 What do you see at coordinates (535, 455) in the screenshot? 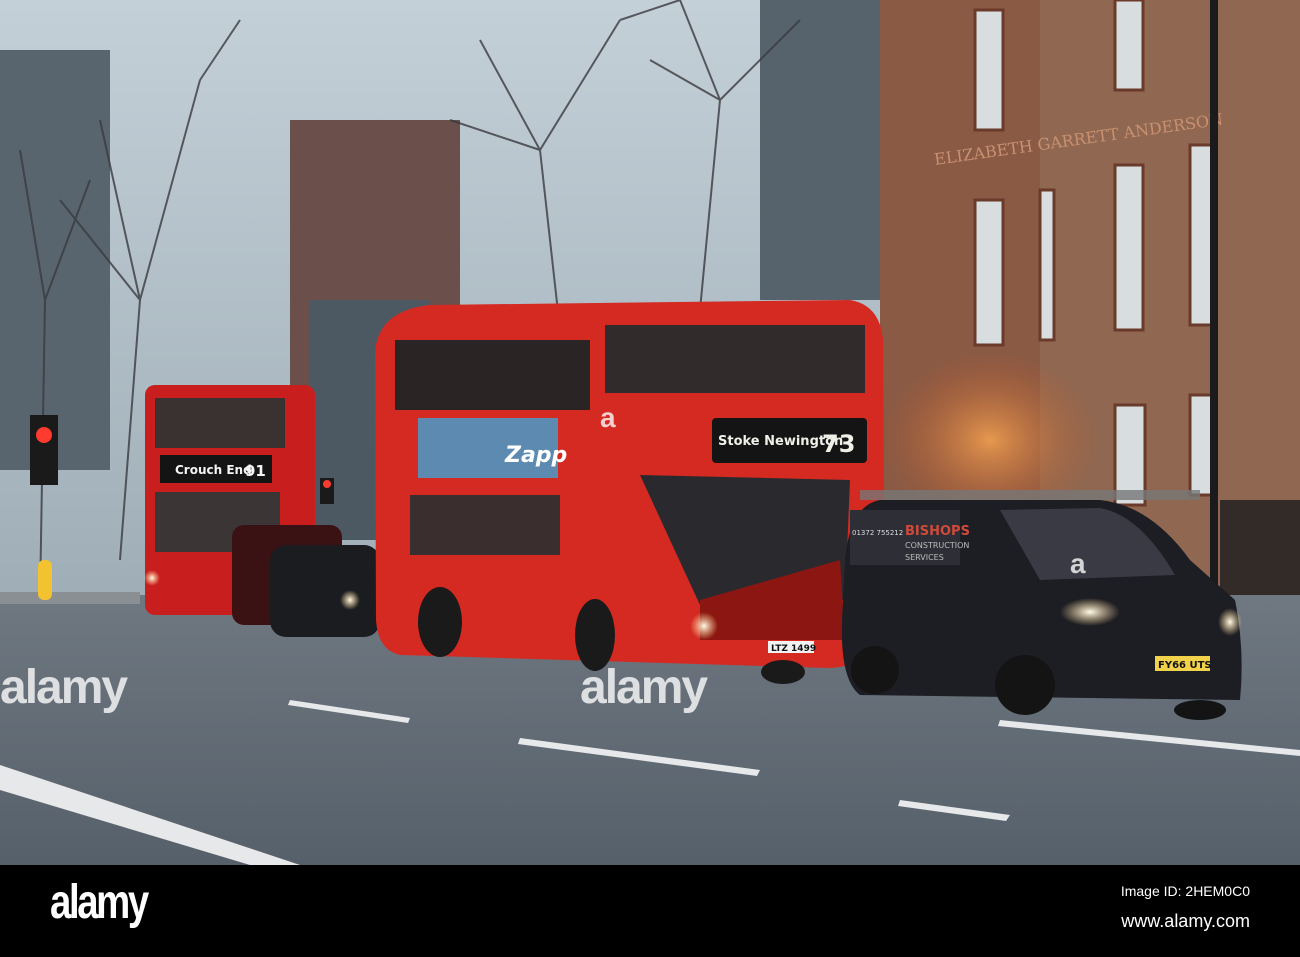
I see `bus-advert-text: Zapp` at bounding box center [535, 455].